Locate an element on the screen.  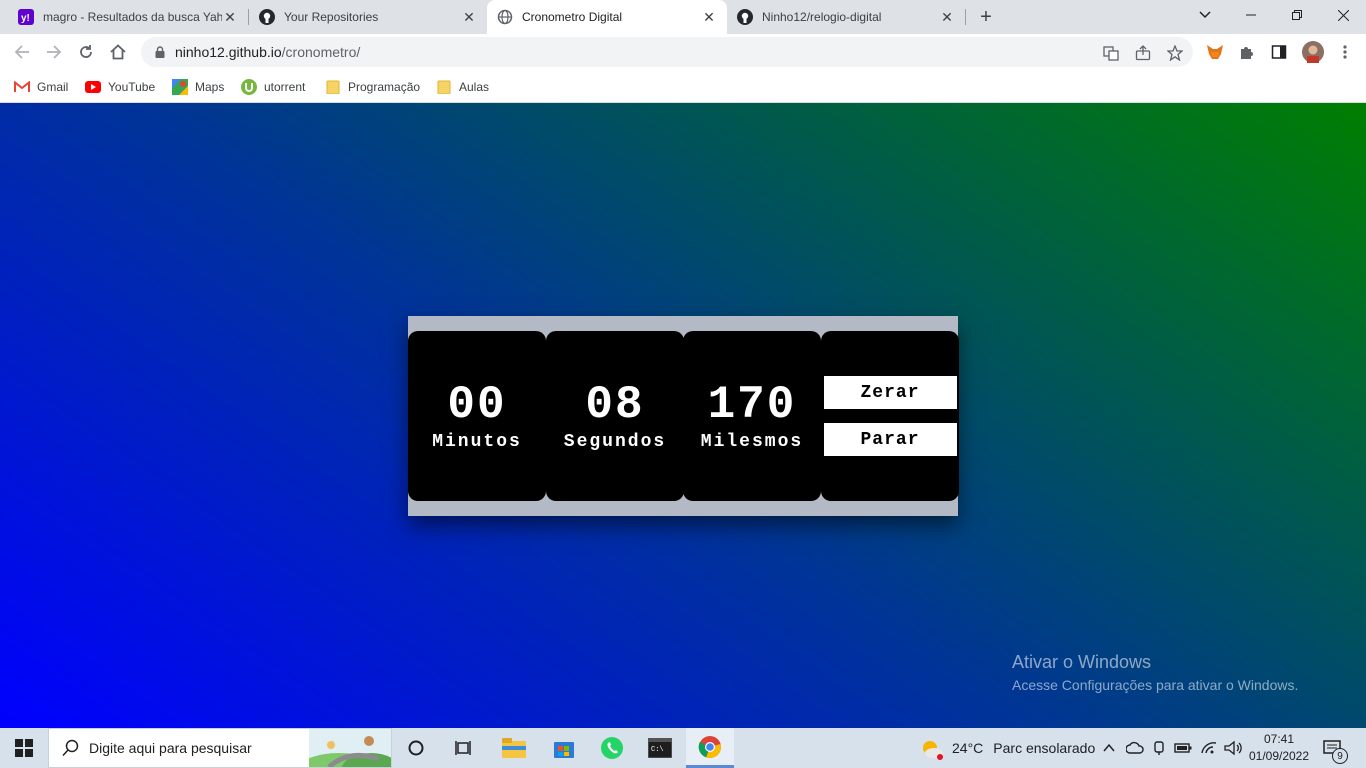
weather-widget: 24°C Parc ensolarado is located at coordinates (1007, 748).